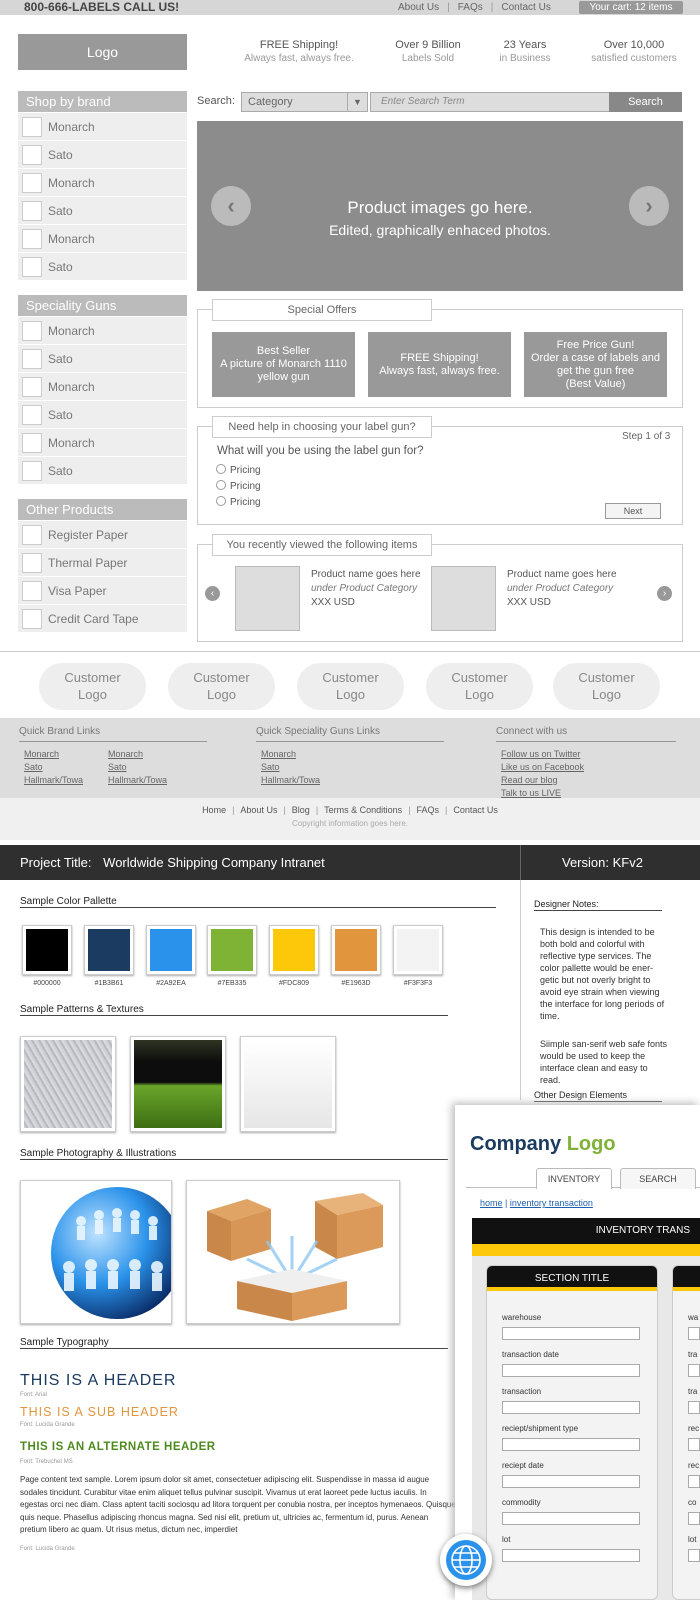  What do you see at coordinates (56, 862) in the screenshot?
I see `project-label: Project Title:` at bounding box center [56, 862].